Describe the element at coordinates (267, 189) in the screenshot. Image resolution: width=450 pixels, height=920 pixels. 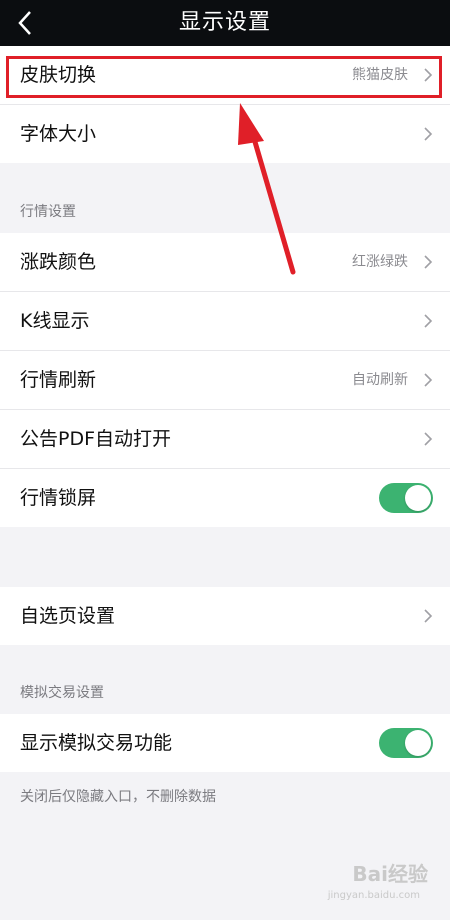
I see `annotation-arrow-icon` at that location.